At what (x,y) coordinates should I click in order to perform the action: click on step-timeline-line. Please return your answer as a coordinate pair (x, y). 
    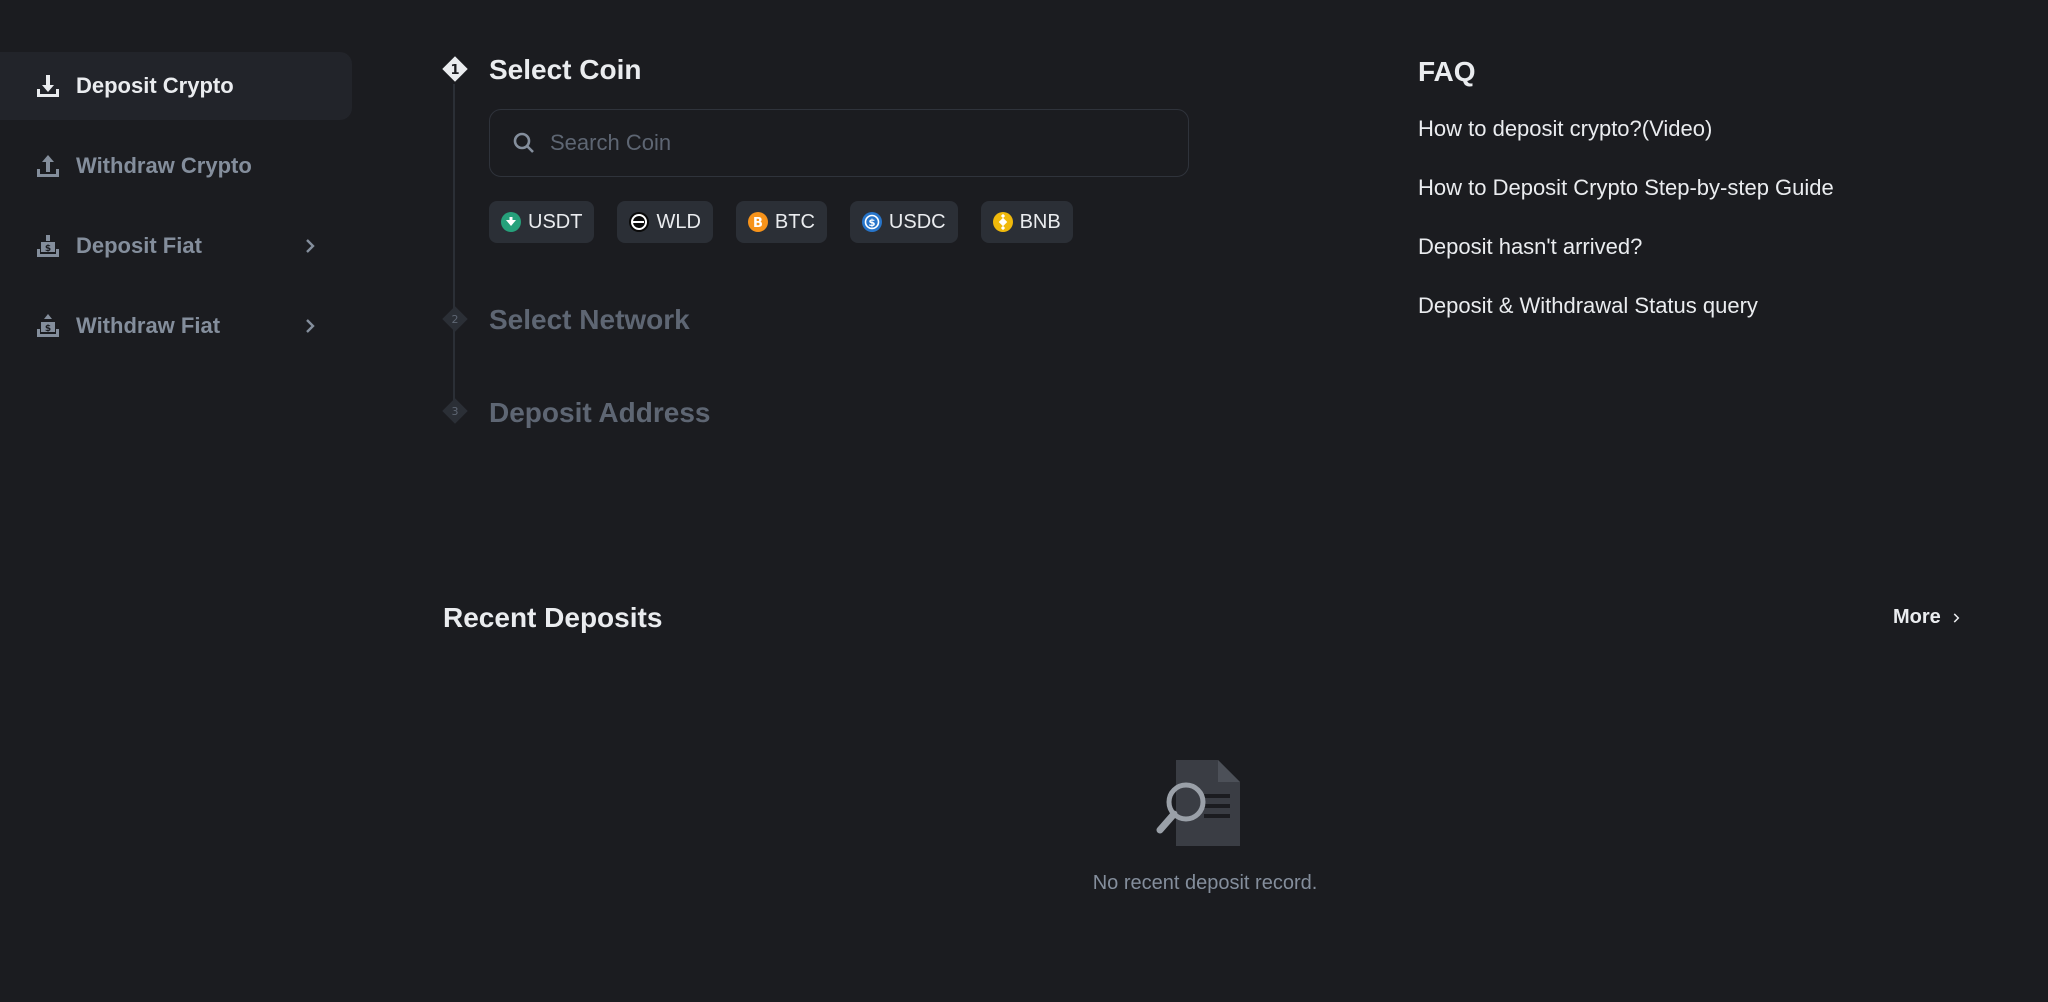
    Looking at the image, I should click on (454, 242).